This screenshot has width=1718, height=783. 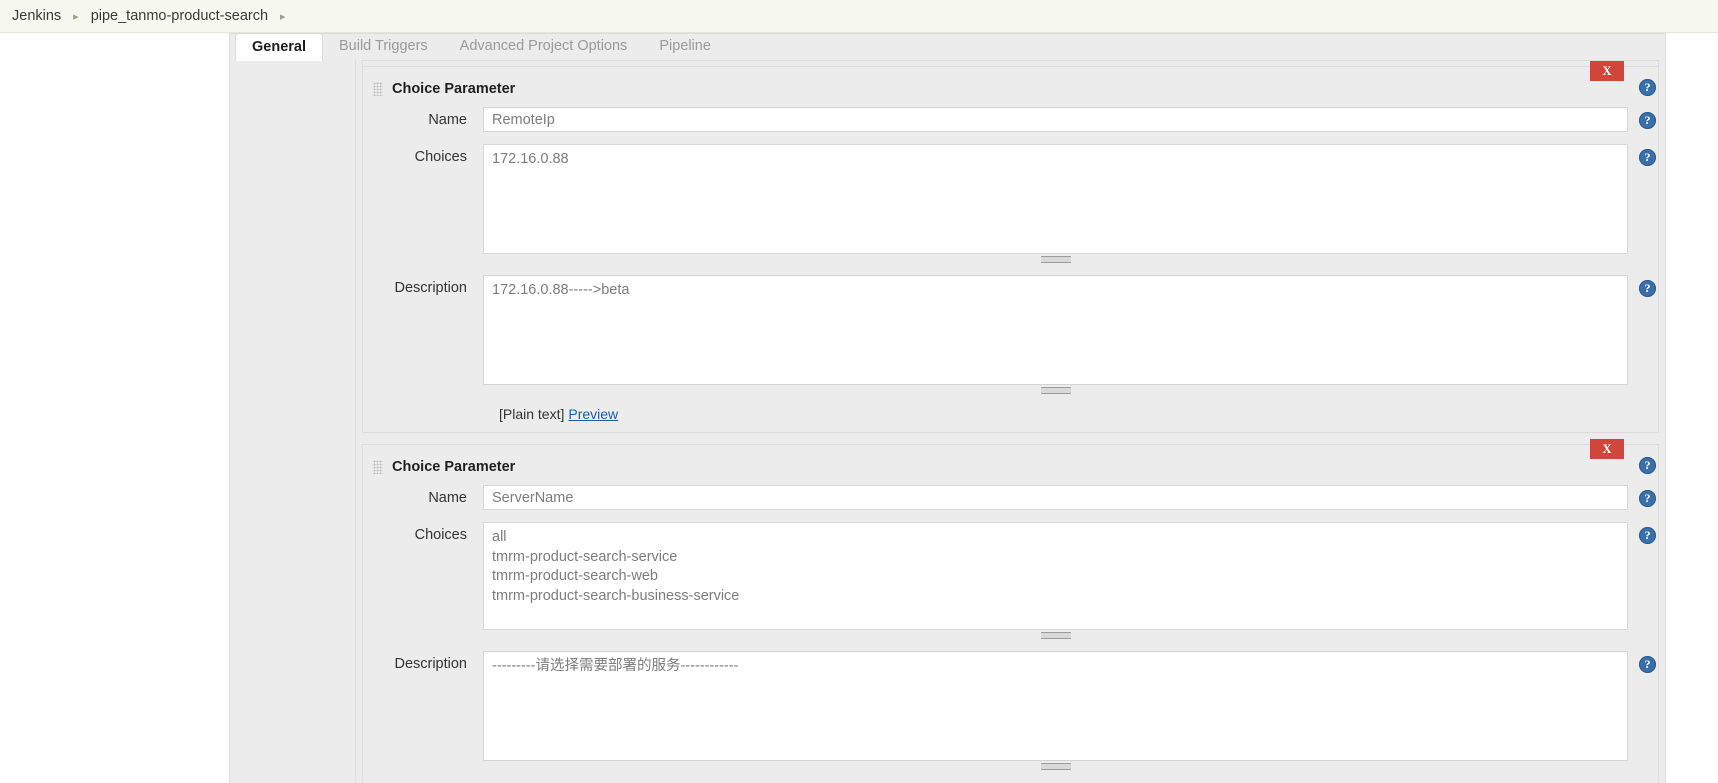 What do you see at coordinates (454, 89) in the screenshot?
I see `parameter-type-title: Choice Parameter` at bounding box center [454, 89].